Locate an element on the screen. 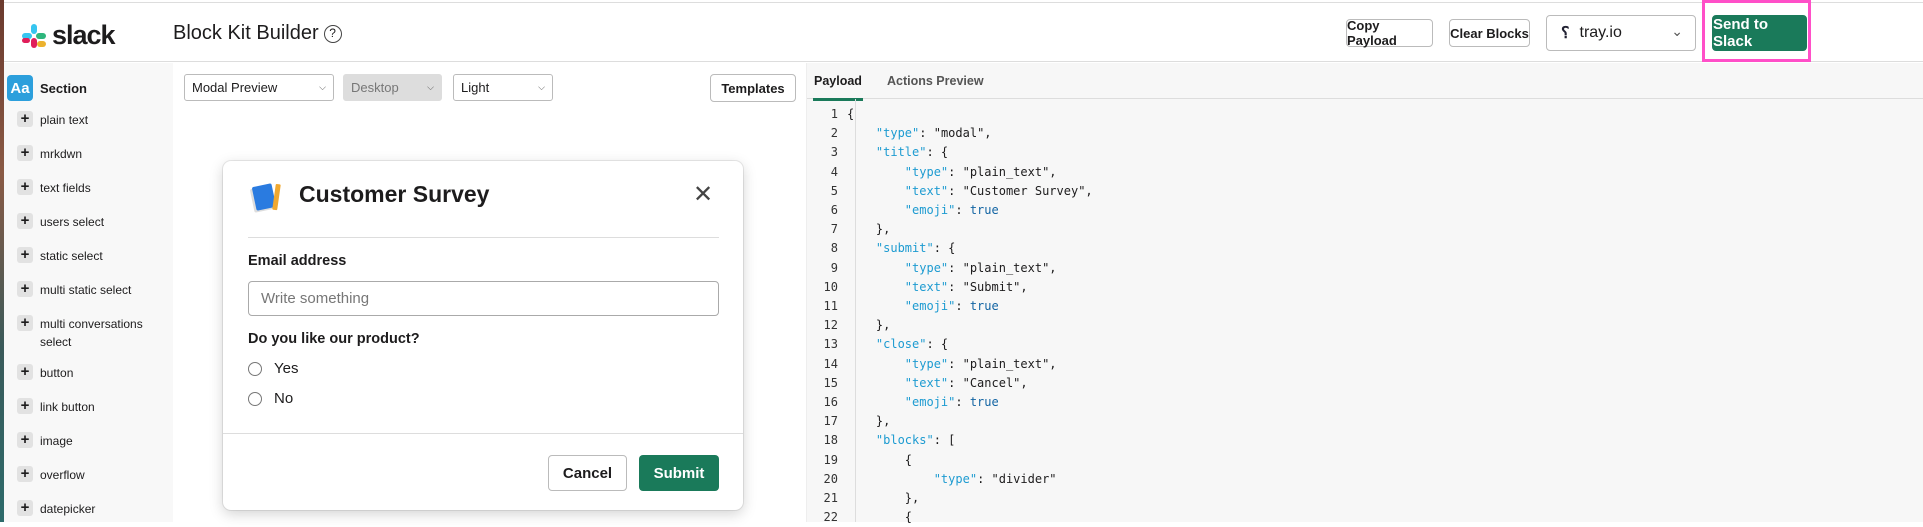  section-header: Aa Section is located at coordinates (47, 88).